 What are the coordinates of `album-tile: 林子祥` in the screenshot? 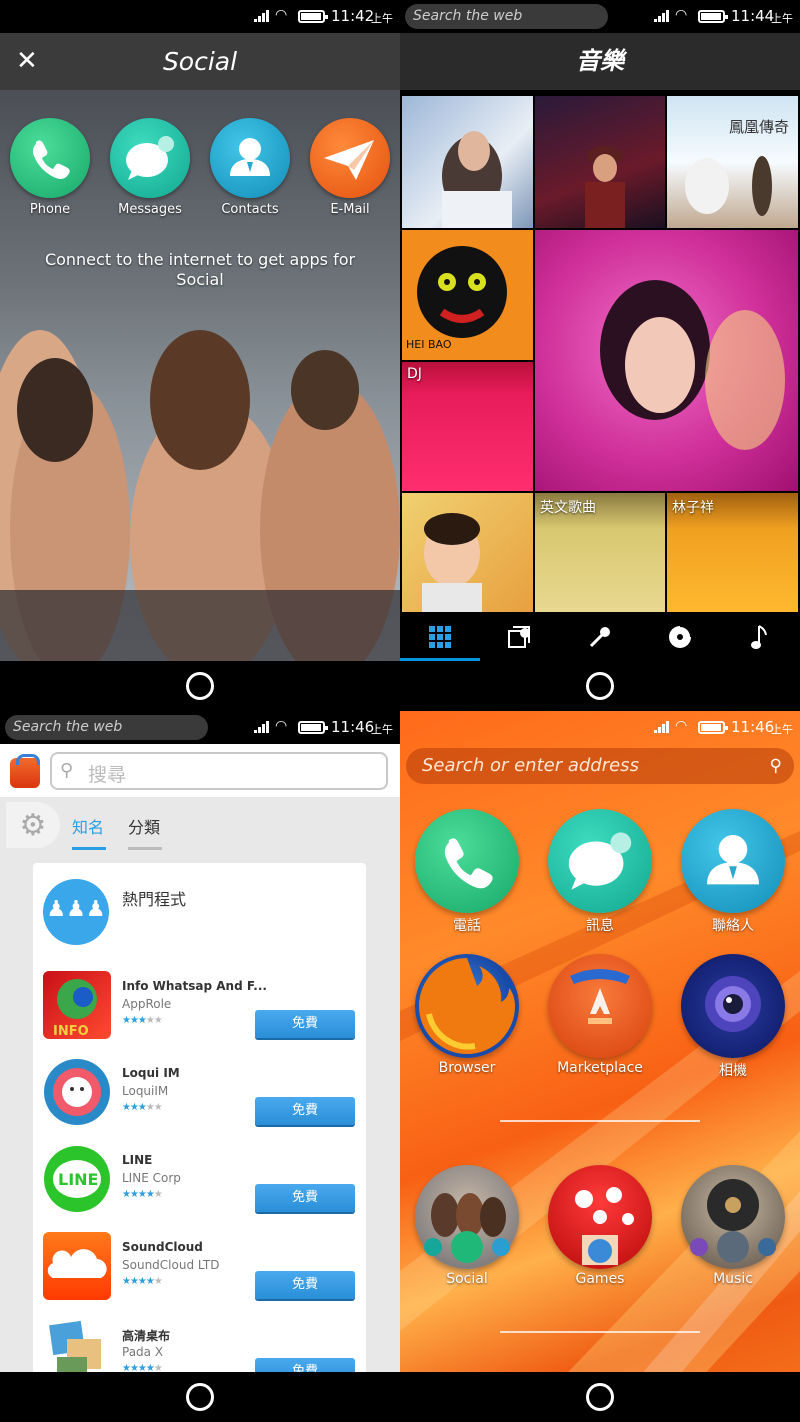 It's located at (732, 552).